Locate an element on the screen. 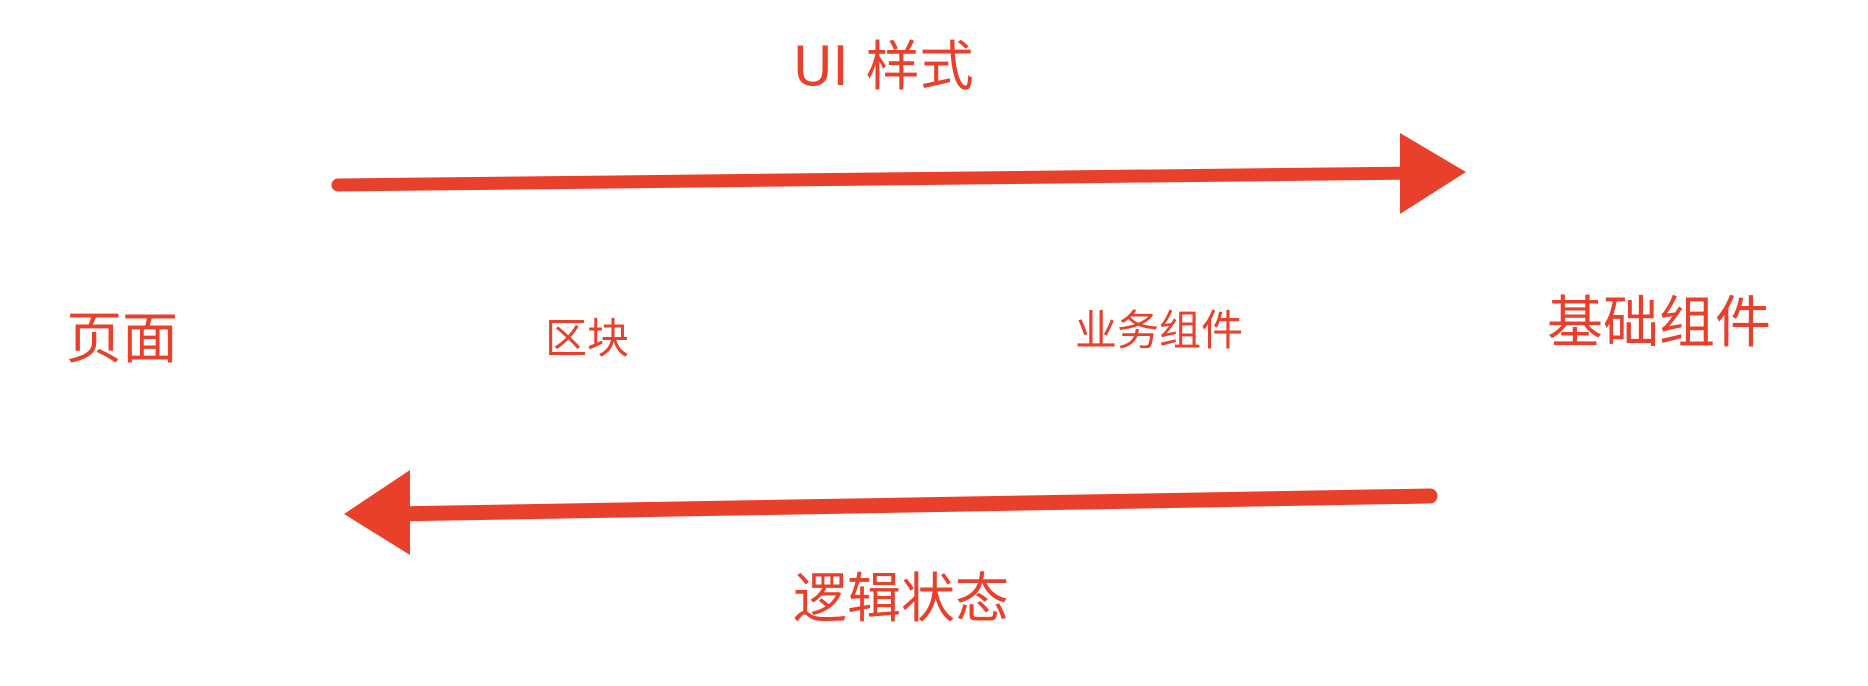 The height and width of the screenshot is (686, 1868). logic-state-label: 逻辑状态 is located at coordinates (901, 598).